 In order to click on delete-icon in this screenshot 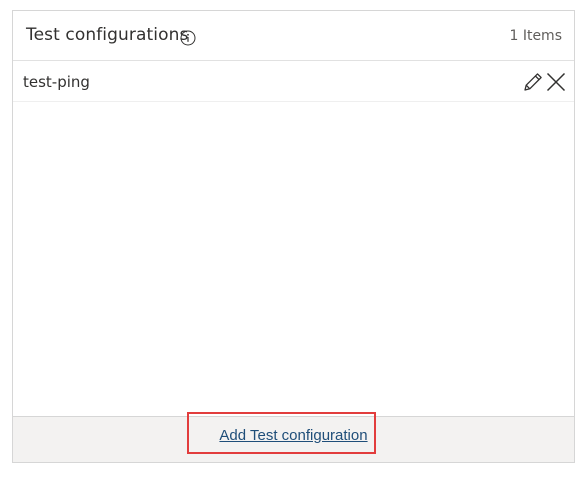, I will do `click(556, 82)`.